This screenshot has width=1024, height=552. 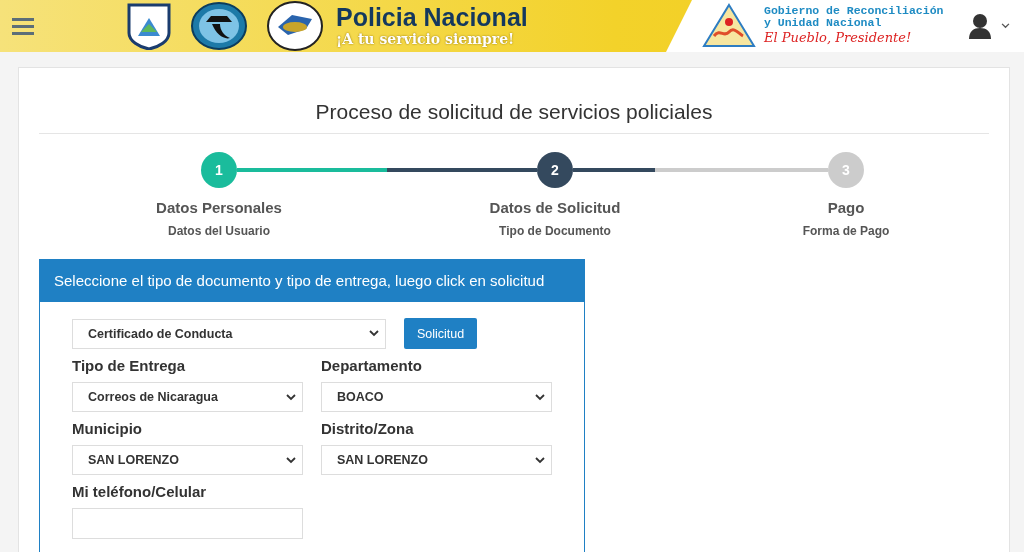 I want to click on triangle-logo-icon, so click(x=729, y=26).